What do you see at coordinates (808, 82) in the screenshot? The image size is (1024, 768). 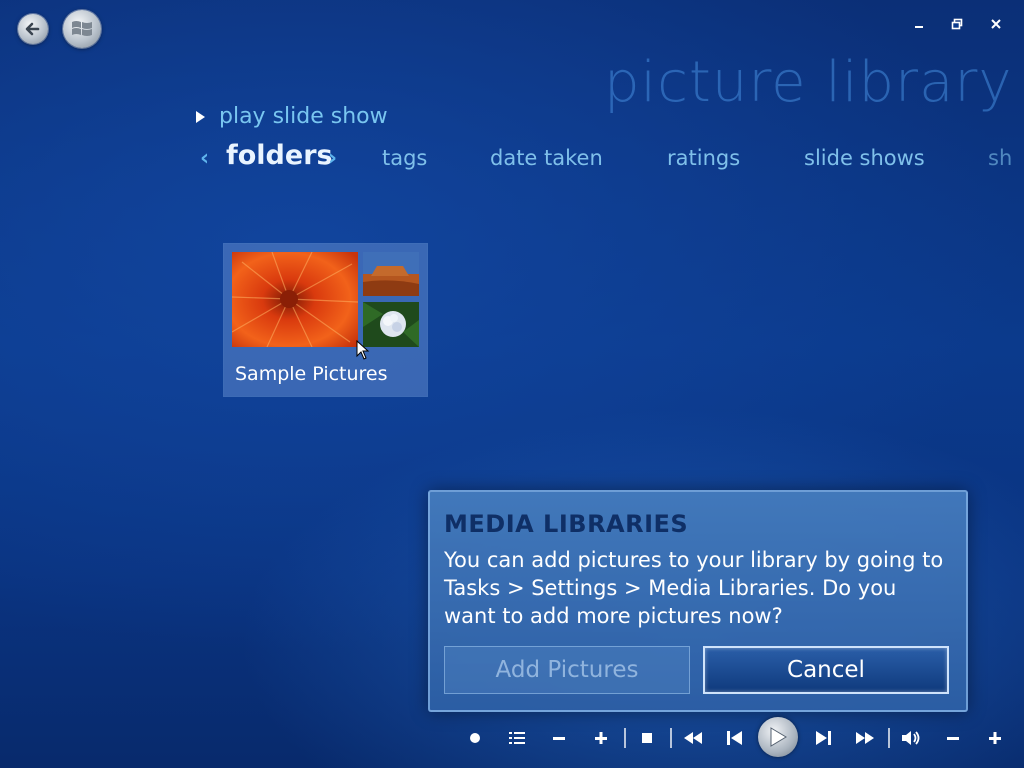 I see `page-title: picture library` at bounding box center [808, 82].